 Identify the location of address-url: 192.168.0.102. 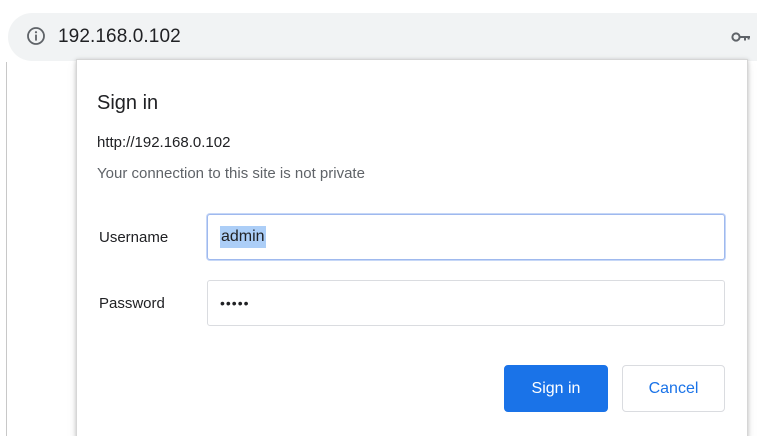
(119, 37).